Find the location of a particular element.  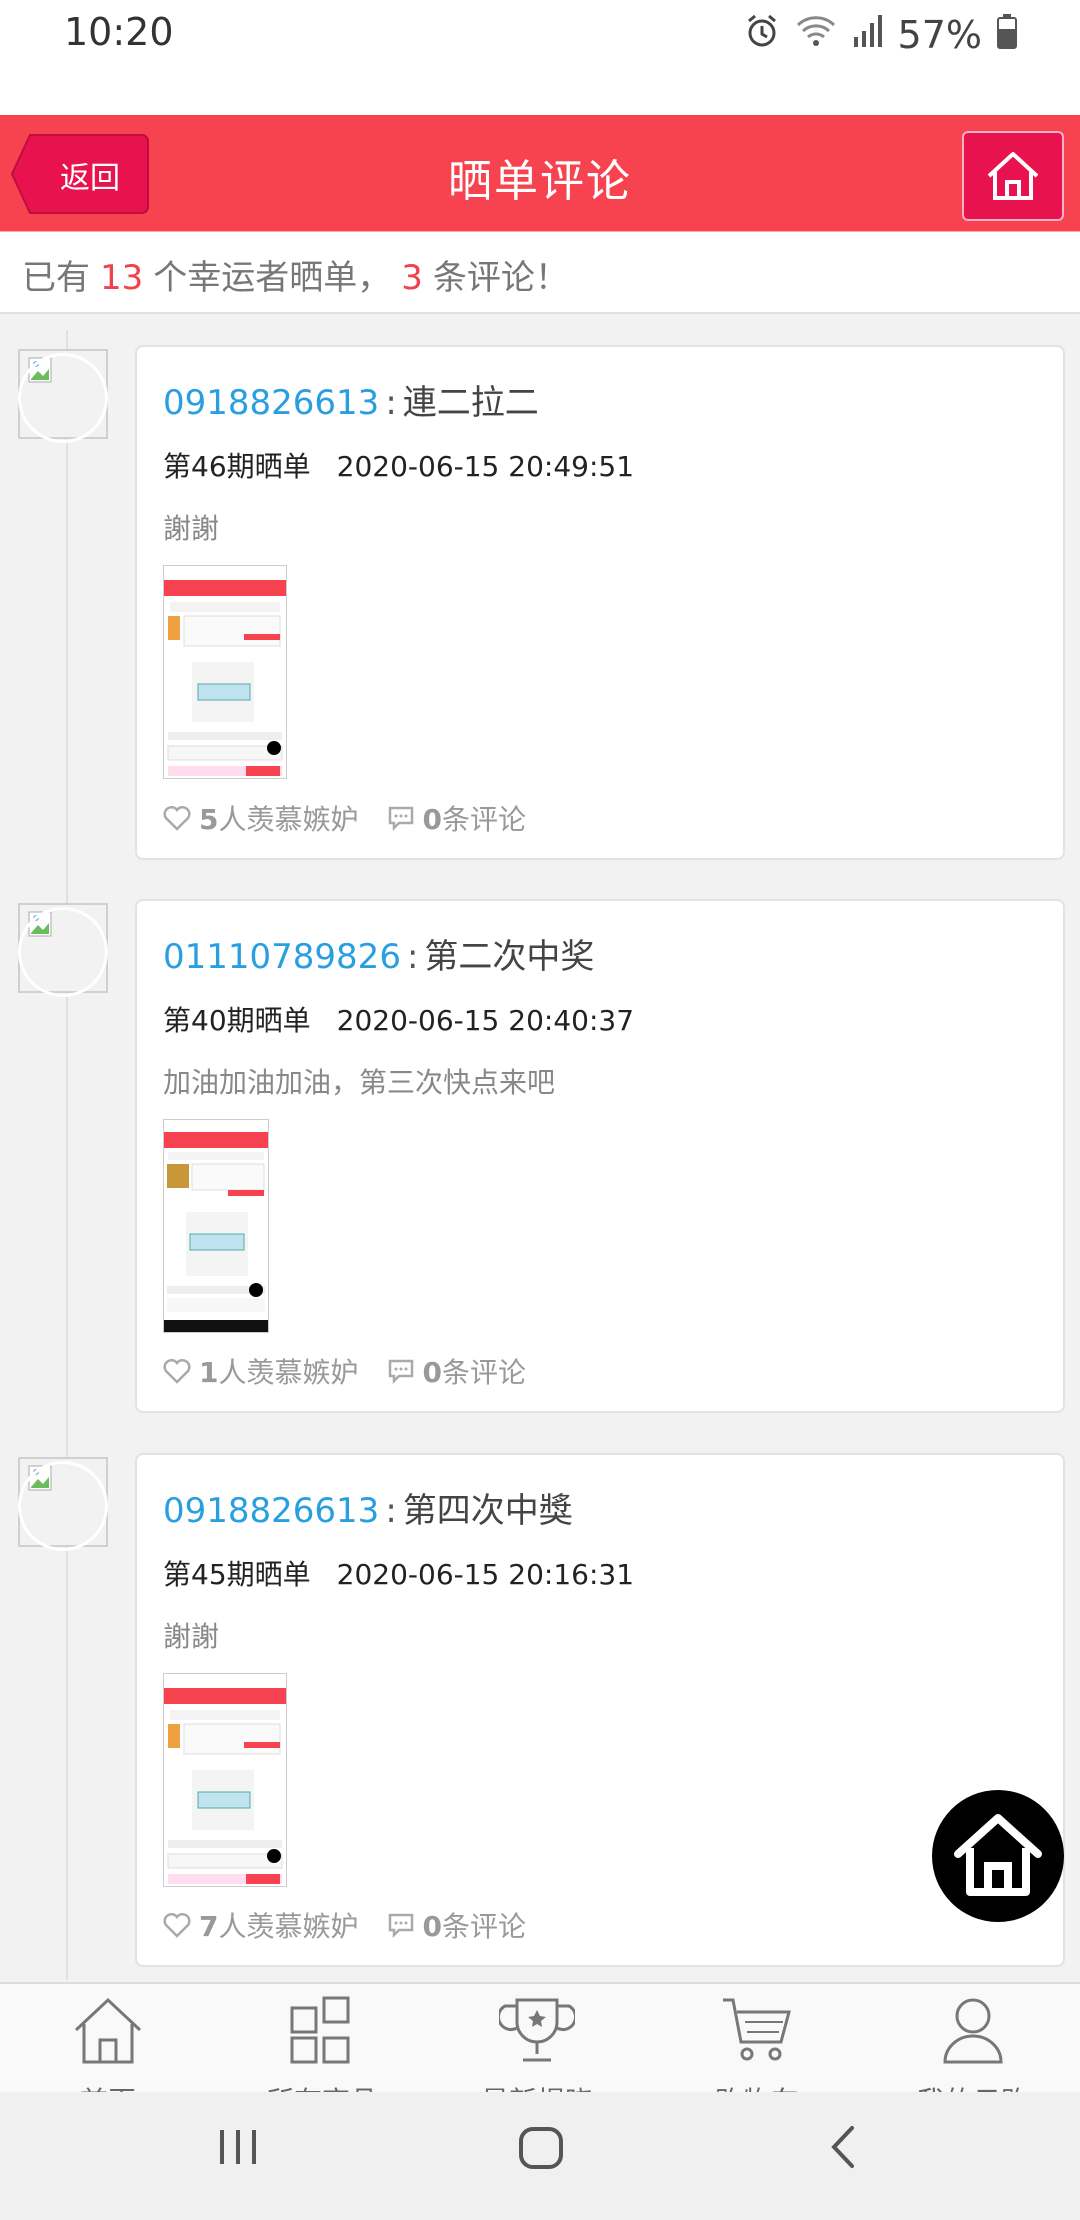

home-circle-icon is located at coordinates (541, 2149).